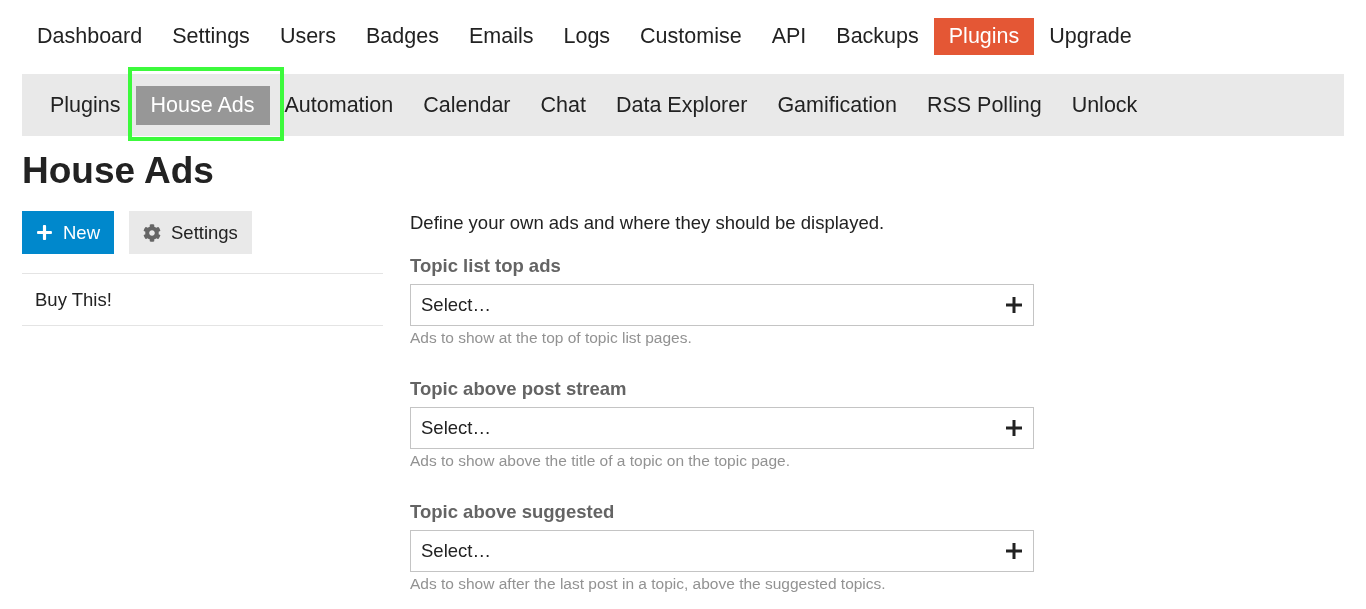  What do you see at coordinates (587, 36) in the screenshot?
I see `nav-tab: Logs` at bounding box center [587, 36].